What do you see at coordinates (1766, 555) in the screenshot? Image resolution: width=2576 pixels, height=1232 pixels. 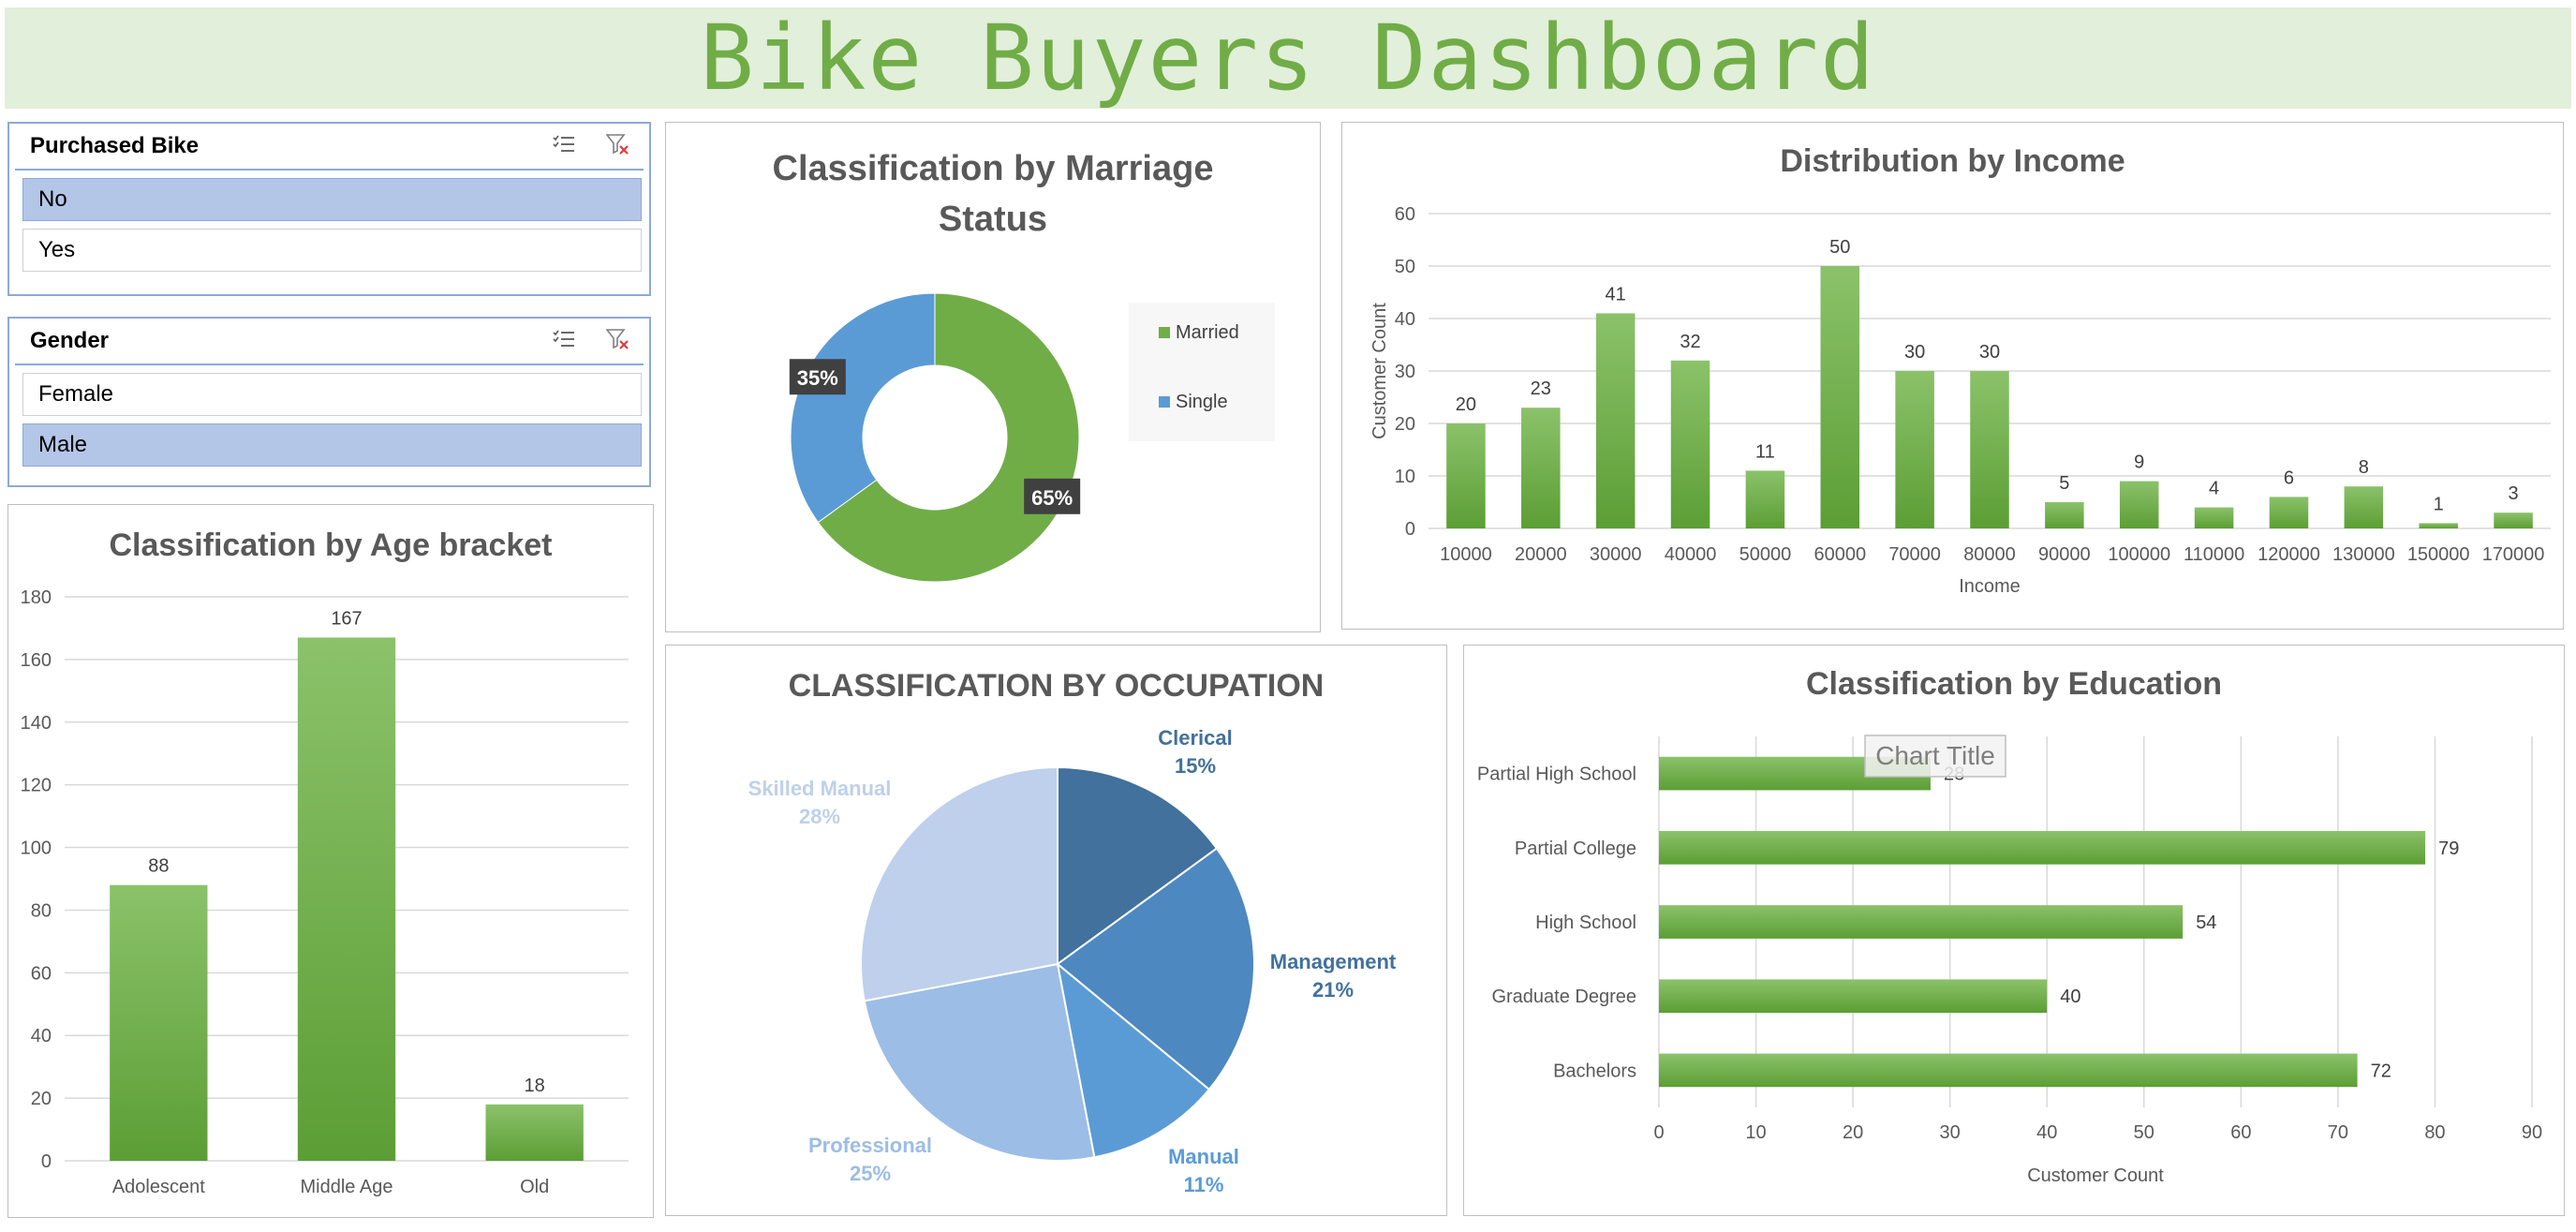 I see `x-tick-label: 50000` at bounding box center [1766, 555].